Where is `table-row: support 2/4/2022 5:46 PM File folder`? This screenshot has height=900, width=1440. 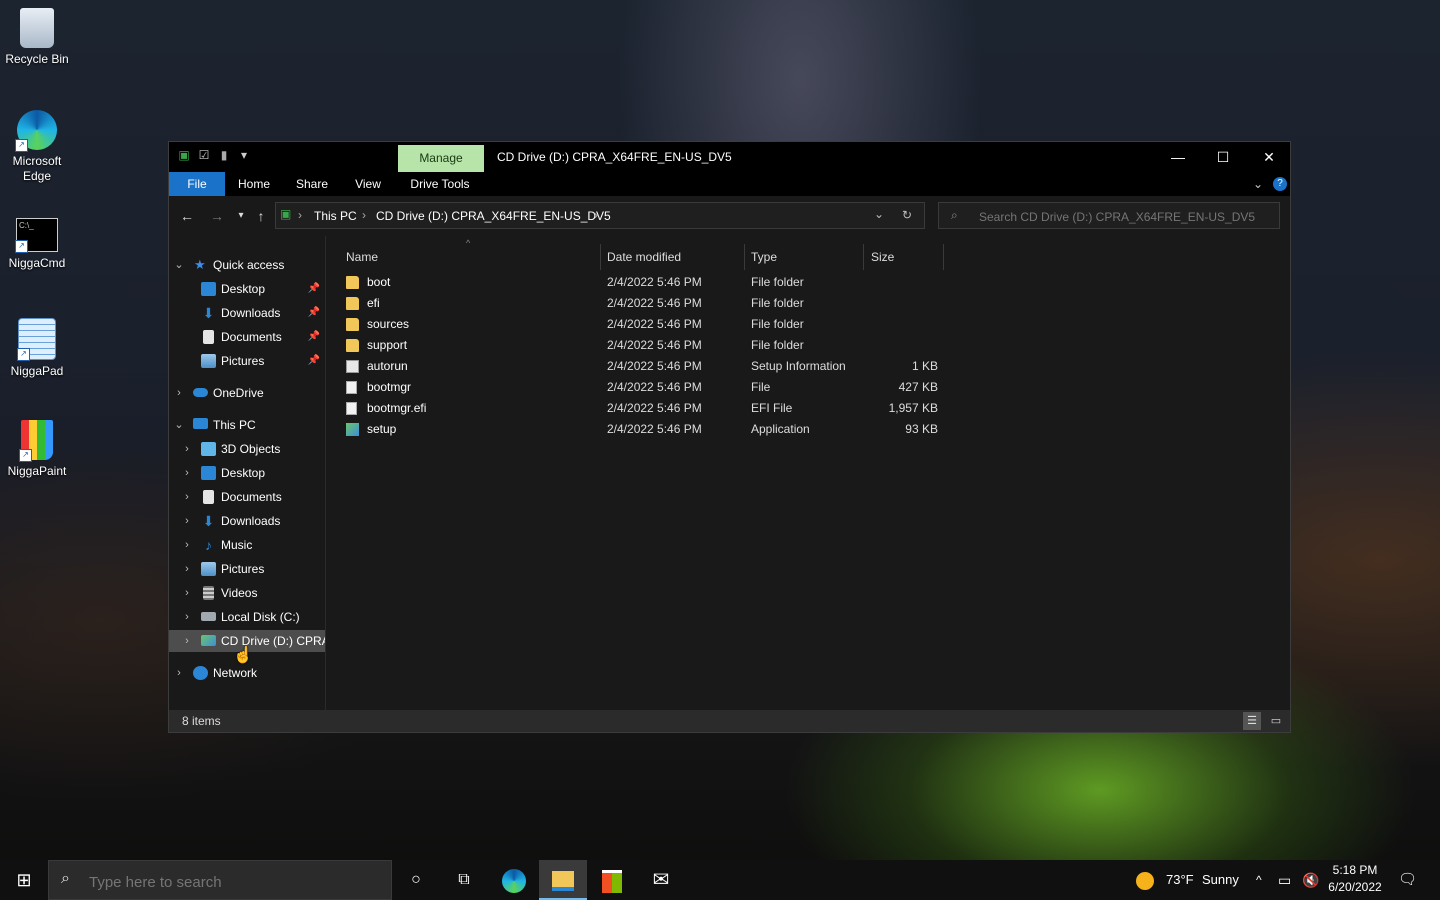 table-row: support 2/4/2022 5:46 PM File folder is located at coordinates (640, 345).